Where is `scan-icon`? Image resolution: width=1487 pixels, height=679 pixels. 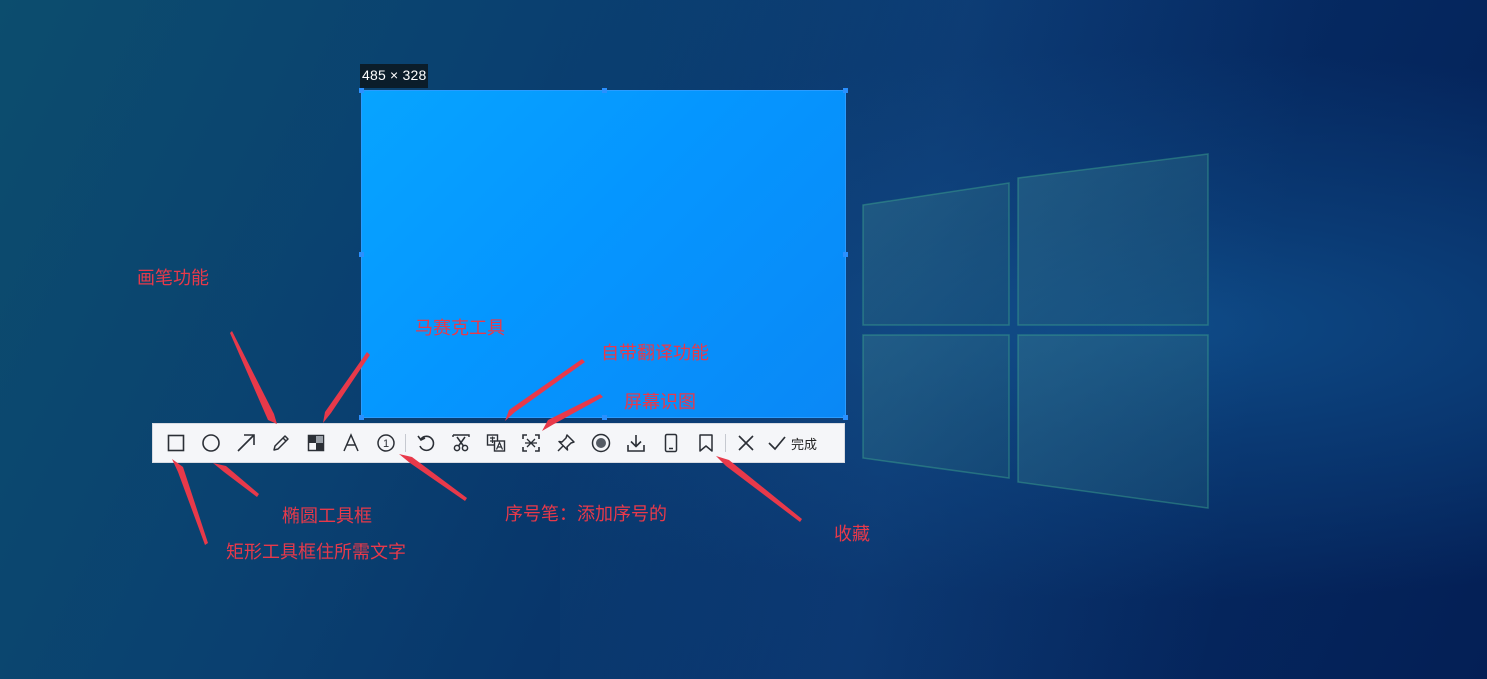
scan-icon is located at coordinates (530, 443).